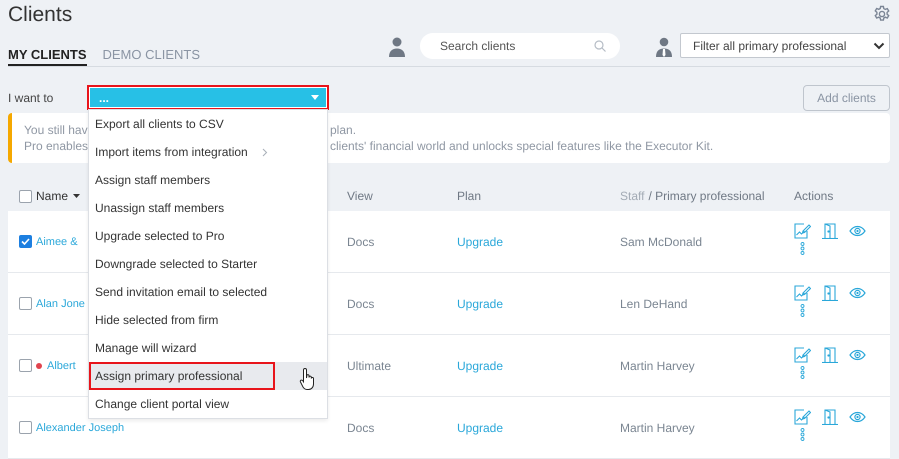 The image size is (899, 459). I want to click on banner-text: You still hav, so click(56, 130).